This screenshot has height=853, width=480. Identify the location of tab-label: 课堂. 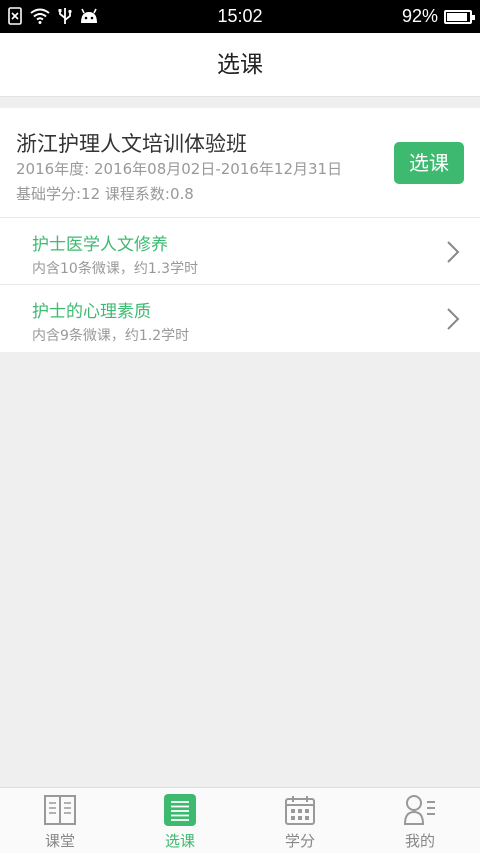
(59, 841).